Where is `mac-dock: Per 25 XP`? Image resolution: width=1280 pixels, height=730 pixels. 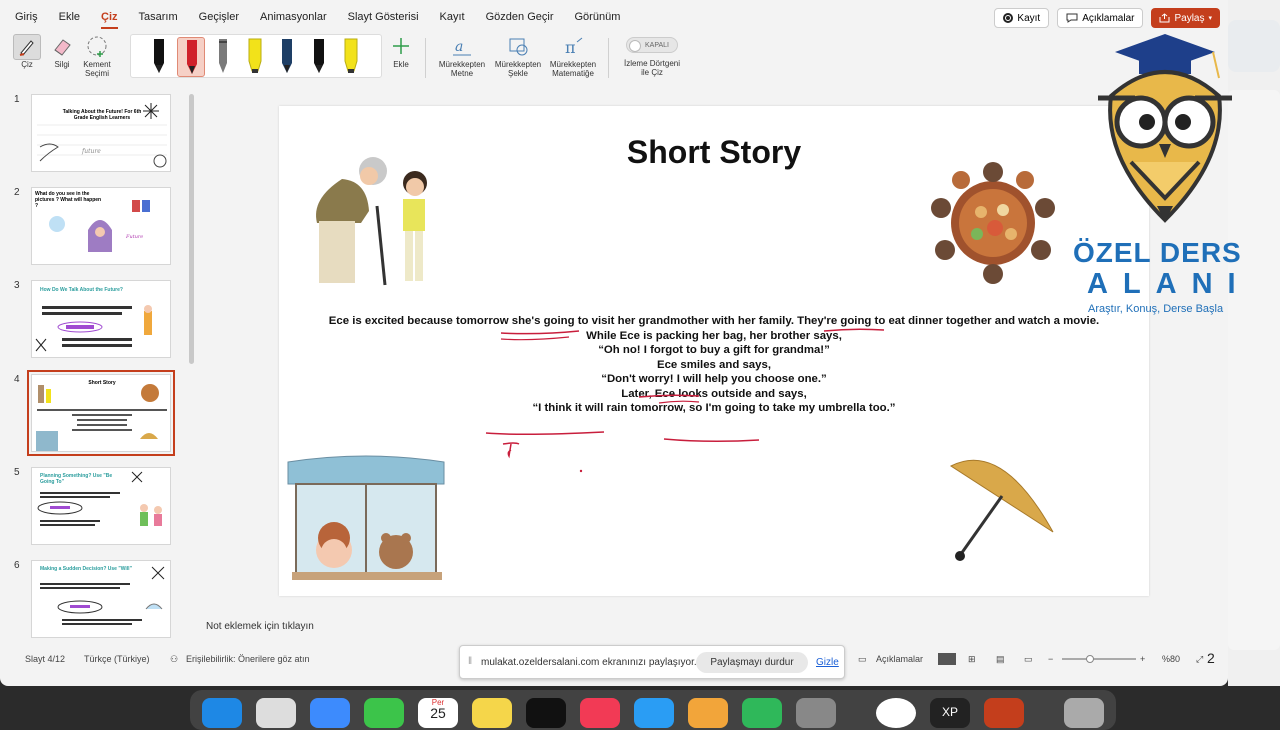 mac-dock: Per 25 XP is located at coordinates (653, 710).